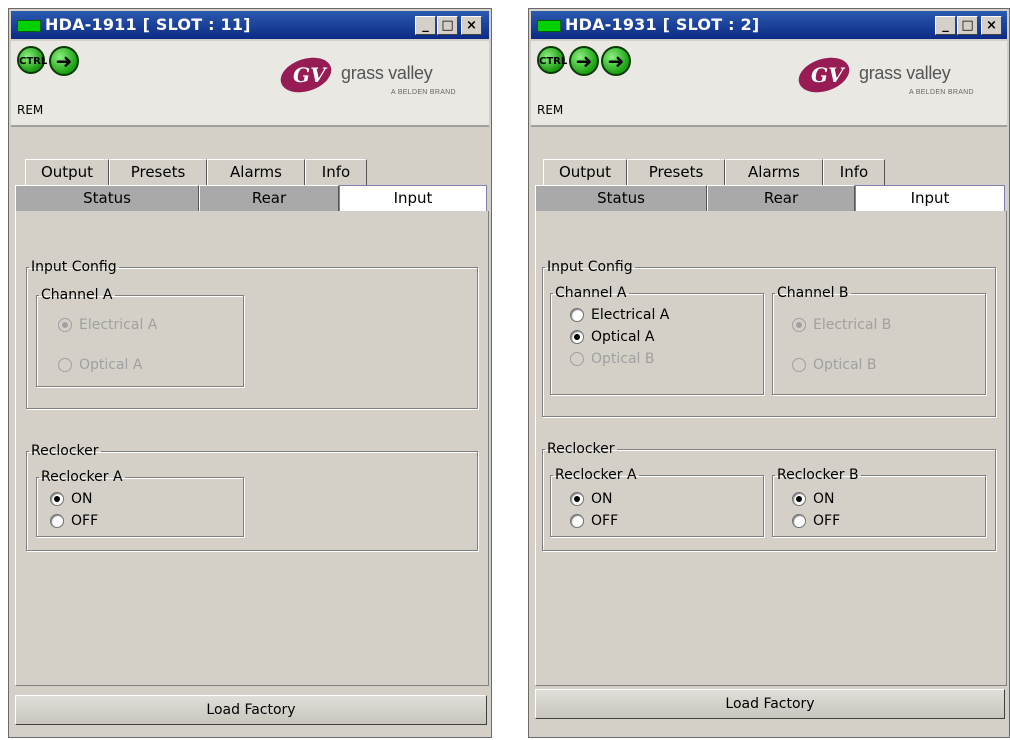 This screenshot has width=1010, height=740. What do you see at coordinates (813, 499) in the screenshot?
I see `radio-reclocker-b-on: ON` at bounding box center [813, 499].